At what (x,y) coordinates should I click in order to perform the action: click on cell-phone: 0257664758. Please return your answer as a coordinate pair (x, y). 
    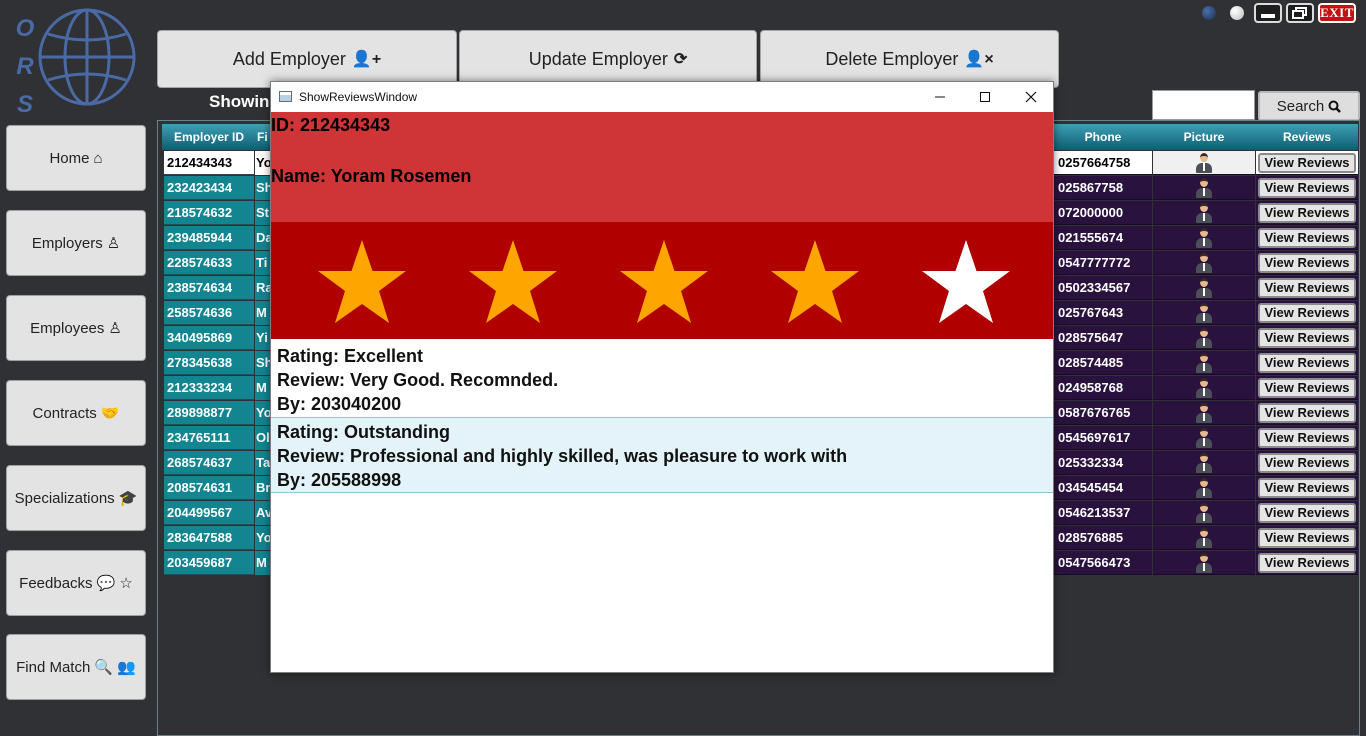
    Looking at the image, I should click on (1103, 163).